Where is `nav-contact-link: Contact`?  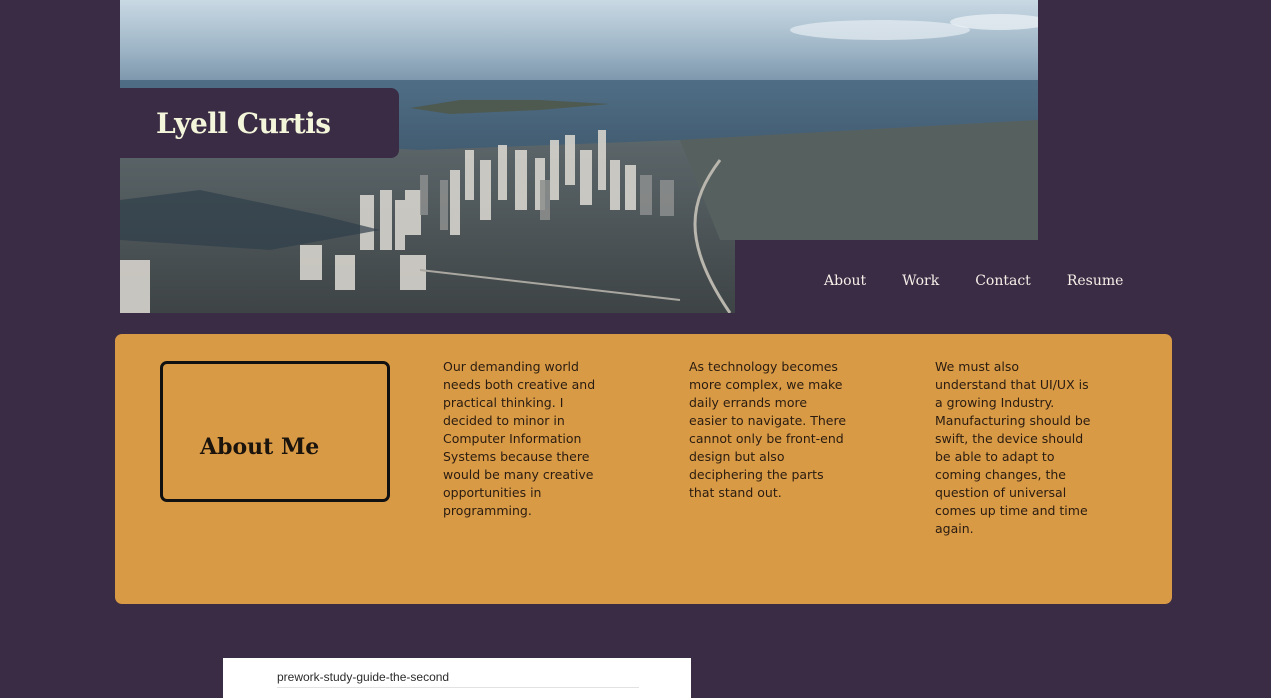
nav-contact-link: Contact is located at coordinates (1003, 281).